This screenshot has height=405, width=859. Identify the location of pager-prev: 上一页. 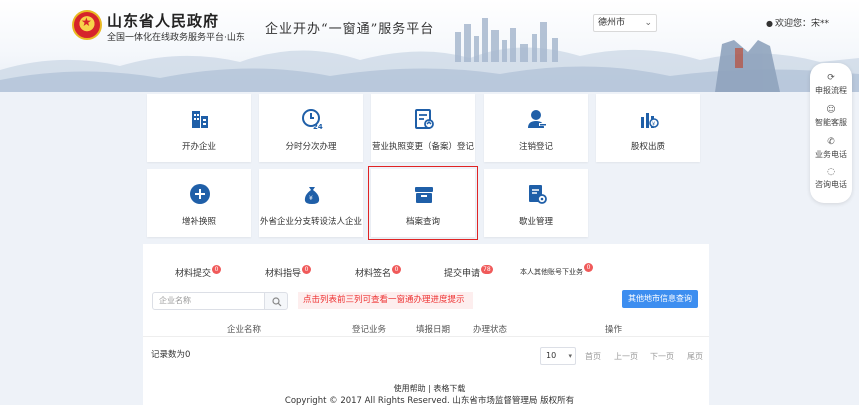
(626, 356).